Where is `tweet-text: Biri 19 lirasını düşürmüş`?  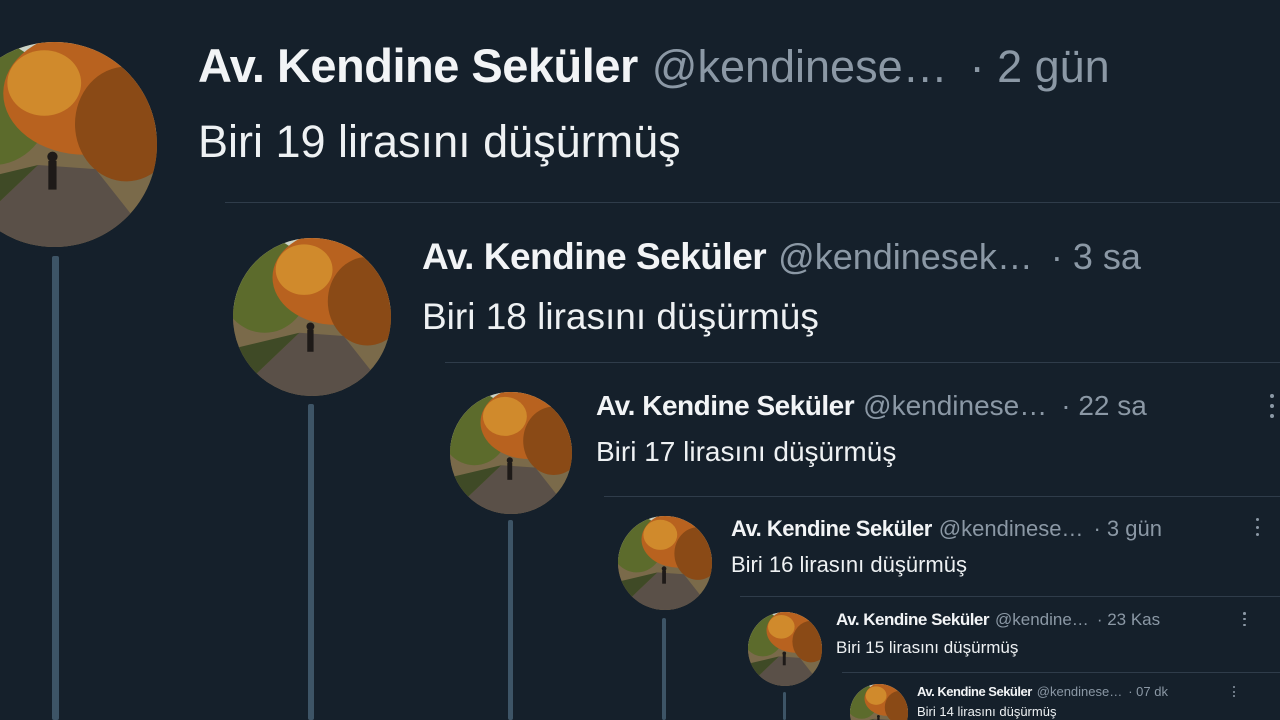 tweet-text: Biri 19 lirasını düşürmüş is located at coordinates (439, 141).